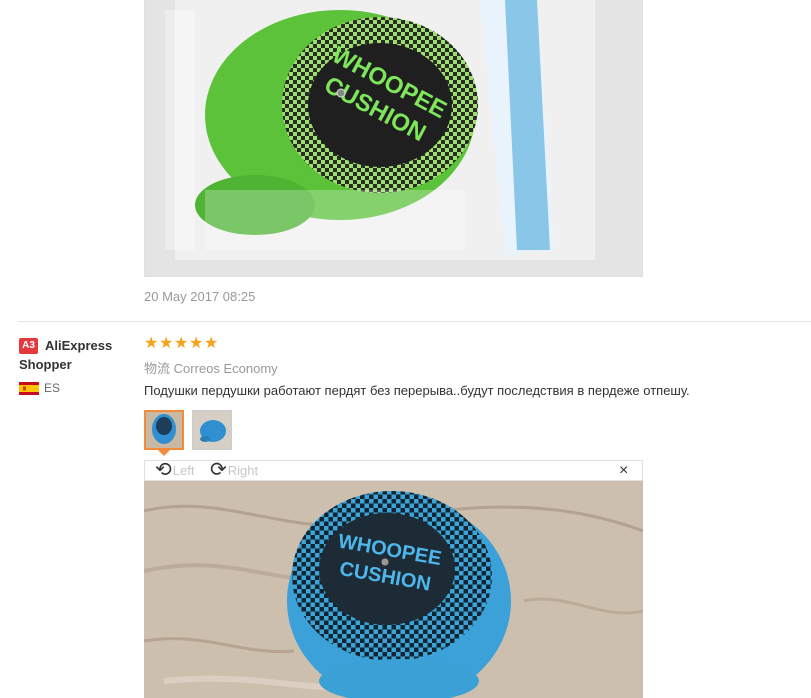 The width and height of the screenshot is (811, 698). I want to click on reviewer-name: AliExpress Shopper, so click(66, 355).